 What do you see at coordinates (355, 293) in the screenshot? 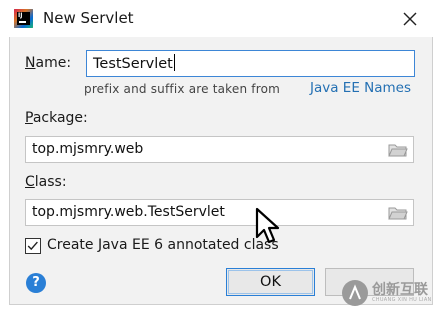
I see `watermark-logo-icon` at bounding box center [355, 293].